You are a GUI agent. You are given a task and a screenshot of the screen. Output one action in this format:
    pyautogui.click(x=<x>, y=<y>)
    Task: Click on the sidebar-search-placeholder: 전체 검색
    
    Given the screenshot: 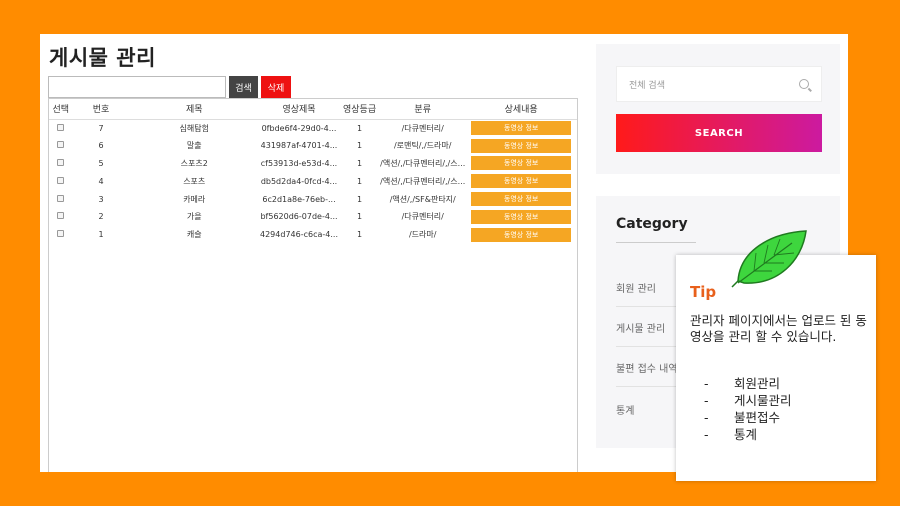 What is the action you would take?
    pyautogui.click(x=647, y=85)
    